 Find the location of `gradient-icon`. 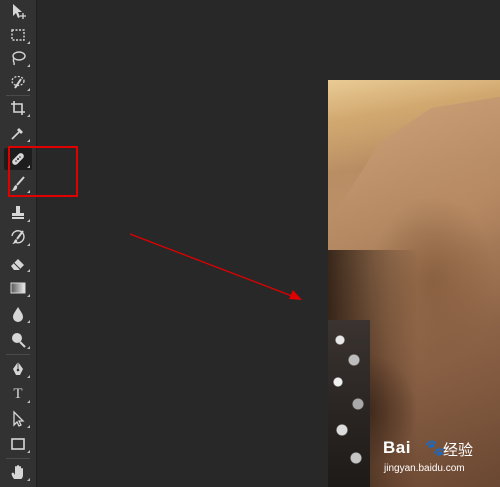

gradient-icon is located at coordinates (18, 288).